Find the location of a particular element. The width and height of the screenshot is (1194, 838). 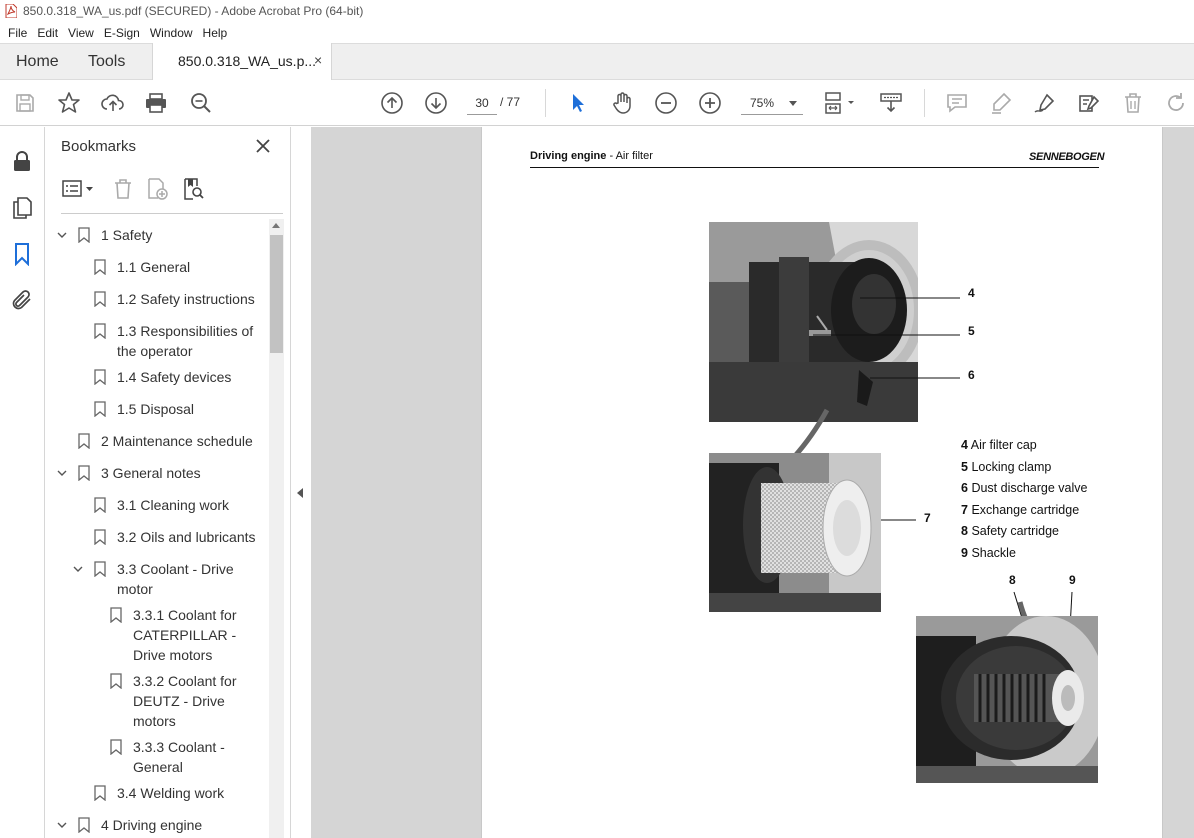

bookmark-label: 1.5 Disposal is located at coordinates (156, 409).